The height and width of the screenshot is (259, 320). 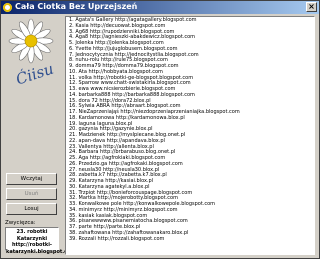 What do you see at coordinates (31, 209) in the screenshot?
I see `draw-button: Losuj` at bounding box center [31, 209].